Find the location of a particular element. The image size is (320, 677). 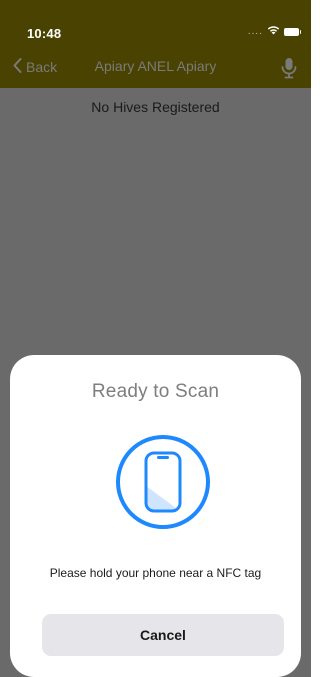

wifi-icon is located at coordinates (273, 31).